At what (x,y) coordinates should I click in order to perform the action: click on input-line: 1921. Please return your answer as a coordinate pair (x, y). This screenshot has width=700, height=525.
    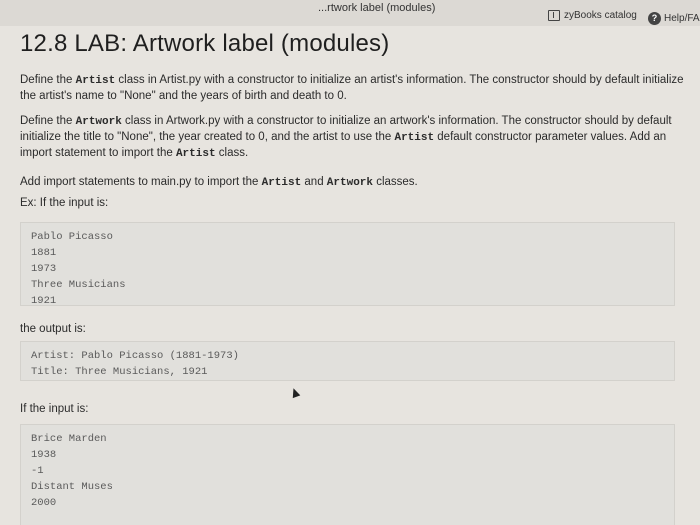
    Looking at the image, I should click on (44, 301).